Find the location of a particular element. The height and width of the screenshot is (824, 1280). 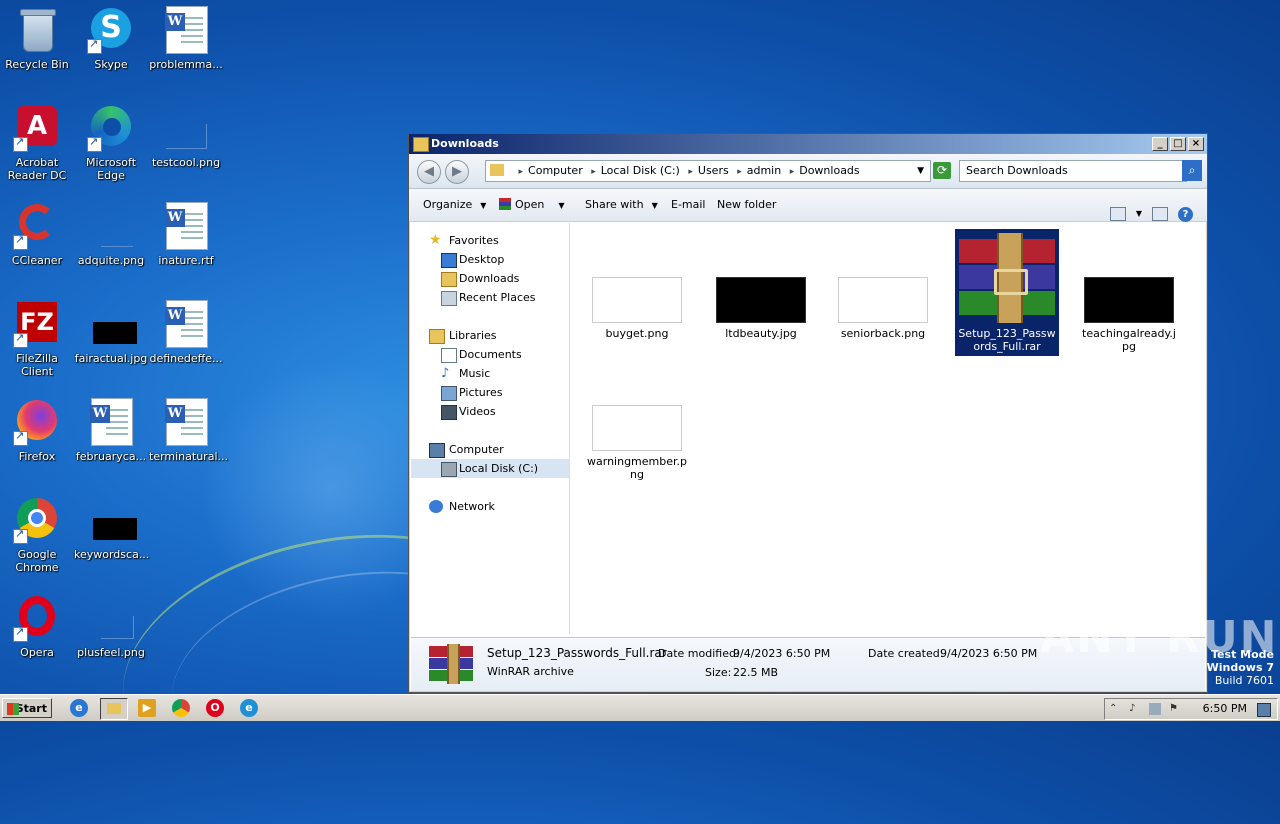

breadcrumb-item: Computer is located at coordinates (555, 170).